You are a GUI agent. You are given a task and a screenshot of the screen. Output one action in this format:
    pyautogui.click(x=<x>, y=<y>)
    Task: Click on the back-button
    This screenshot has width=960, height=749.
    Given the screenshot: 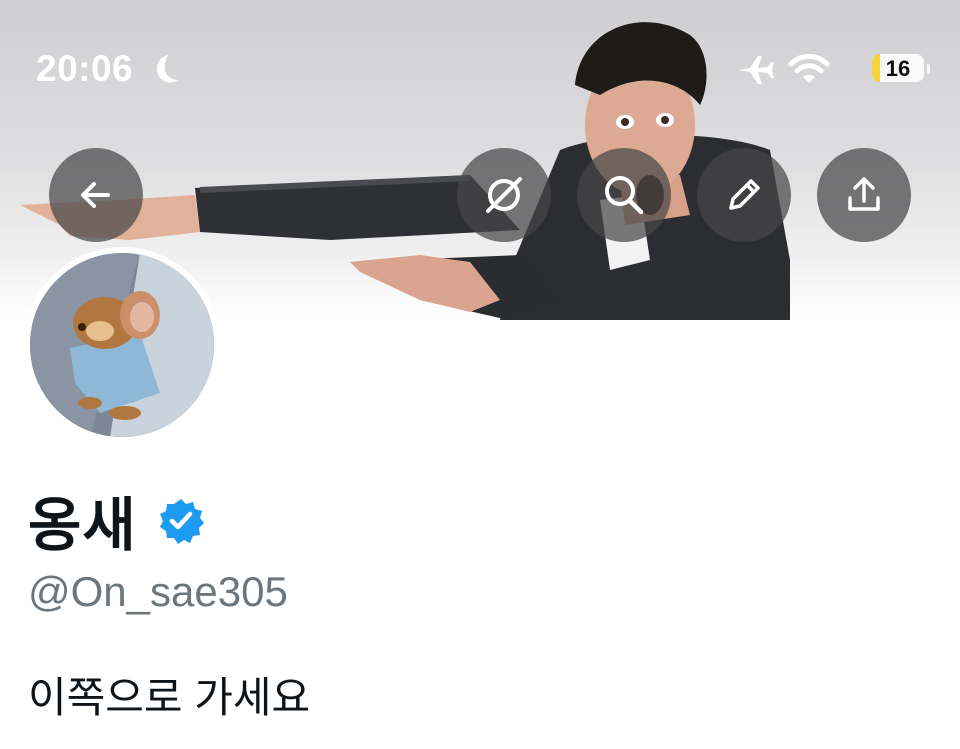 What is the action you would take?
    pyautogui.click(x=96, y=195)
    